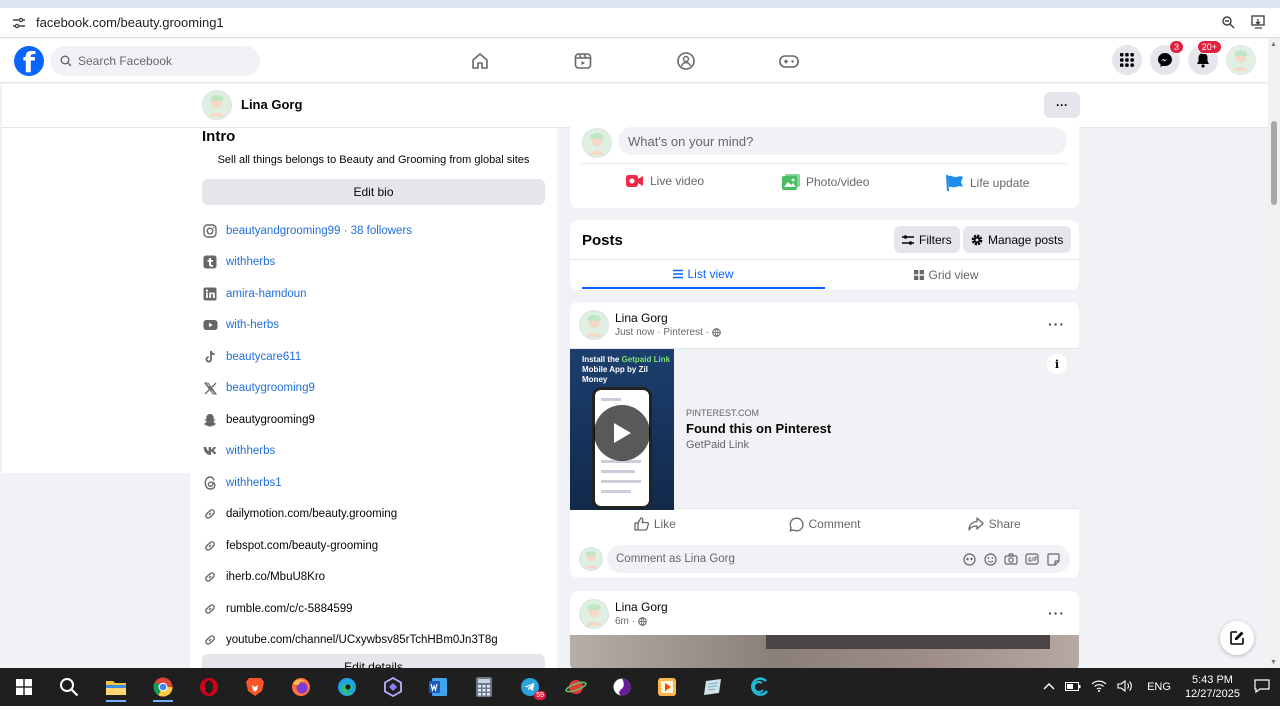 The height and width of the screenshot is (720, 1280). I want to click on brave-icon, so click(255, 687).